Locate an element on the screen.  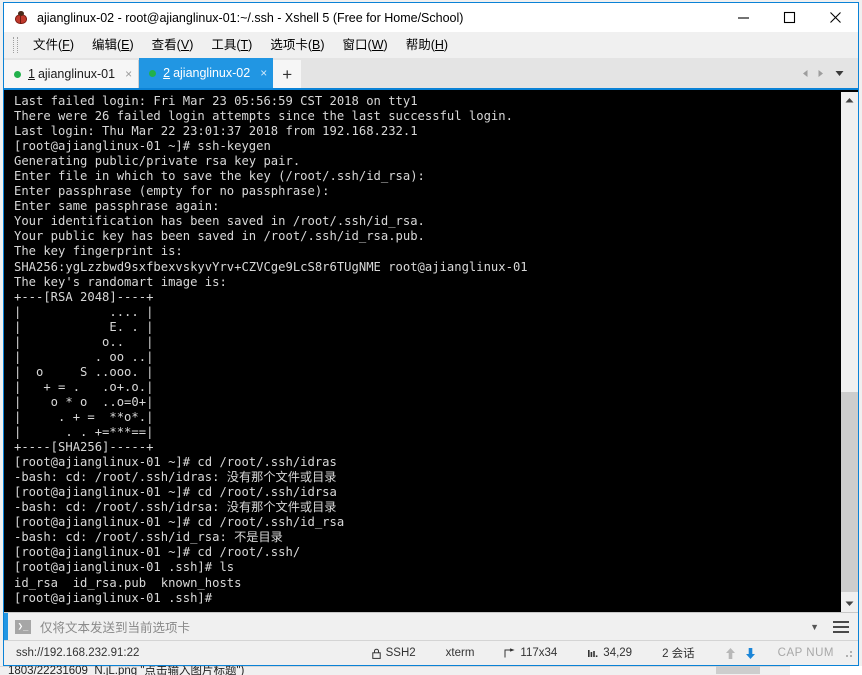
send-target-dropdown-icon: ▼ is located at coordinates (814, 627).